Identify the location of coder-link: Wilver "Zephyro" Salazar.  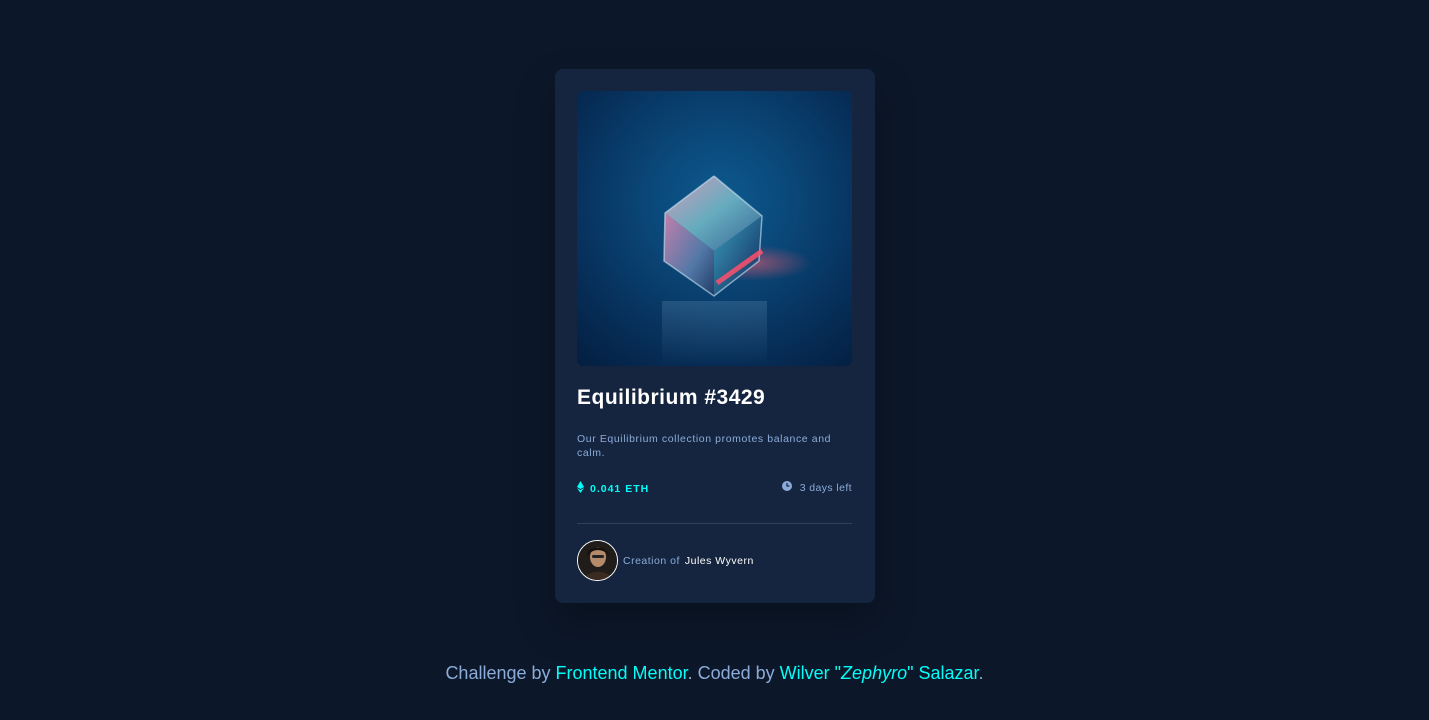
(879, 673).